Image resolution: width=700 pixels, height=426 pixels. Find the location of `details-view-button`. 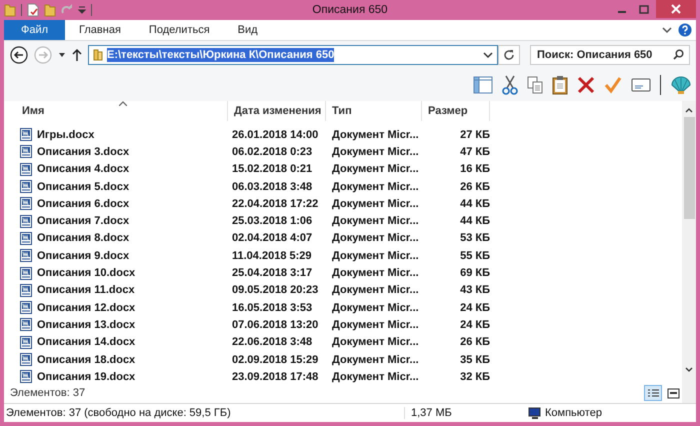

details-view-button is located at coordinates (653, 393).